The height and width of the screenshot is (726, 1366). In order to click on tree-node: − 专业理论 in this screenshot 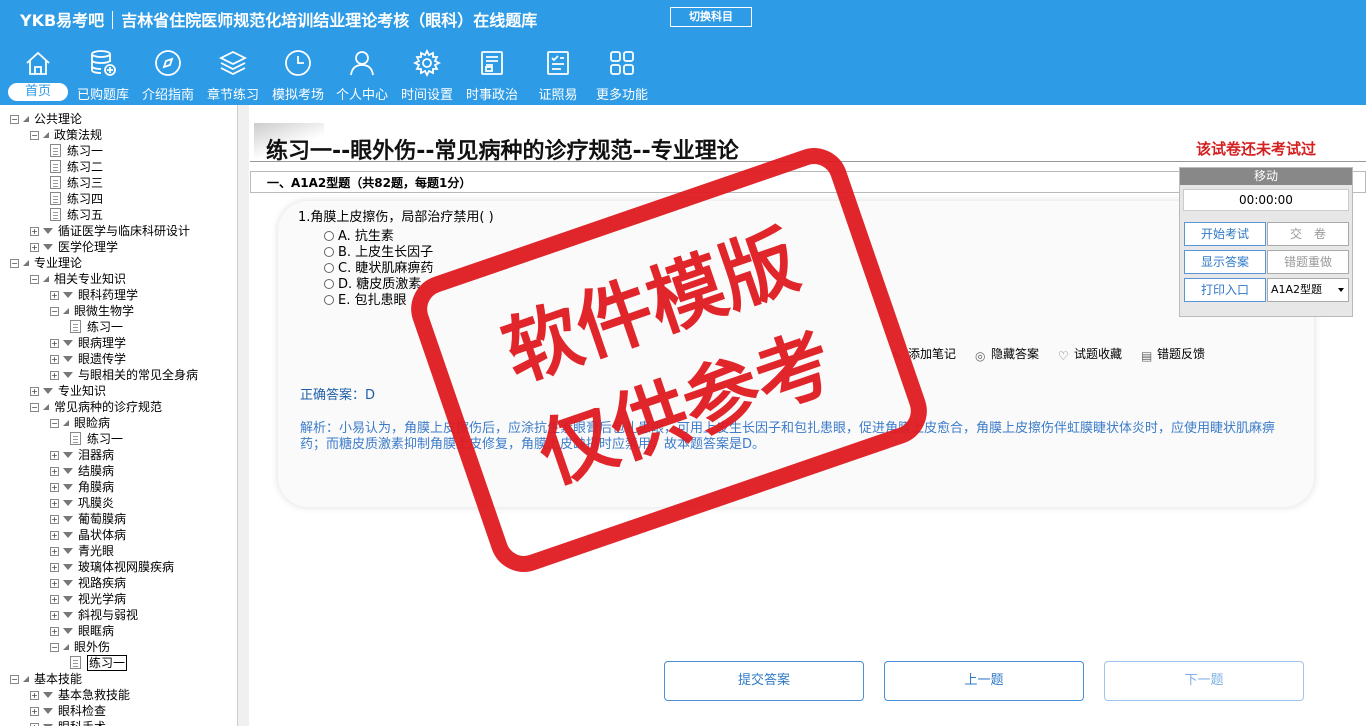, I will do `click(46, 263)`.